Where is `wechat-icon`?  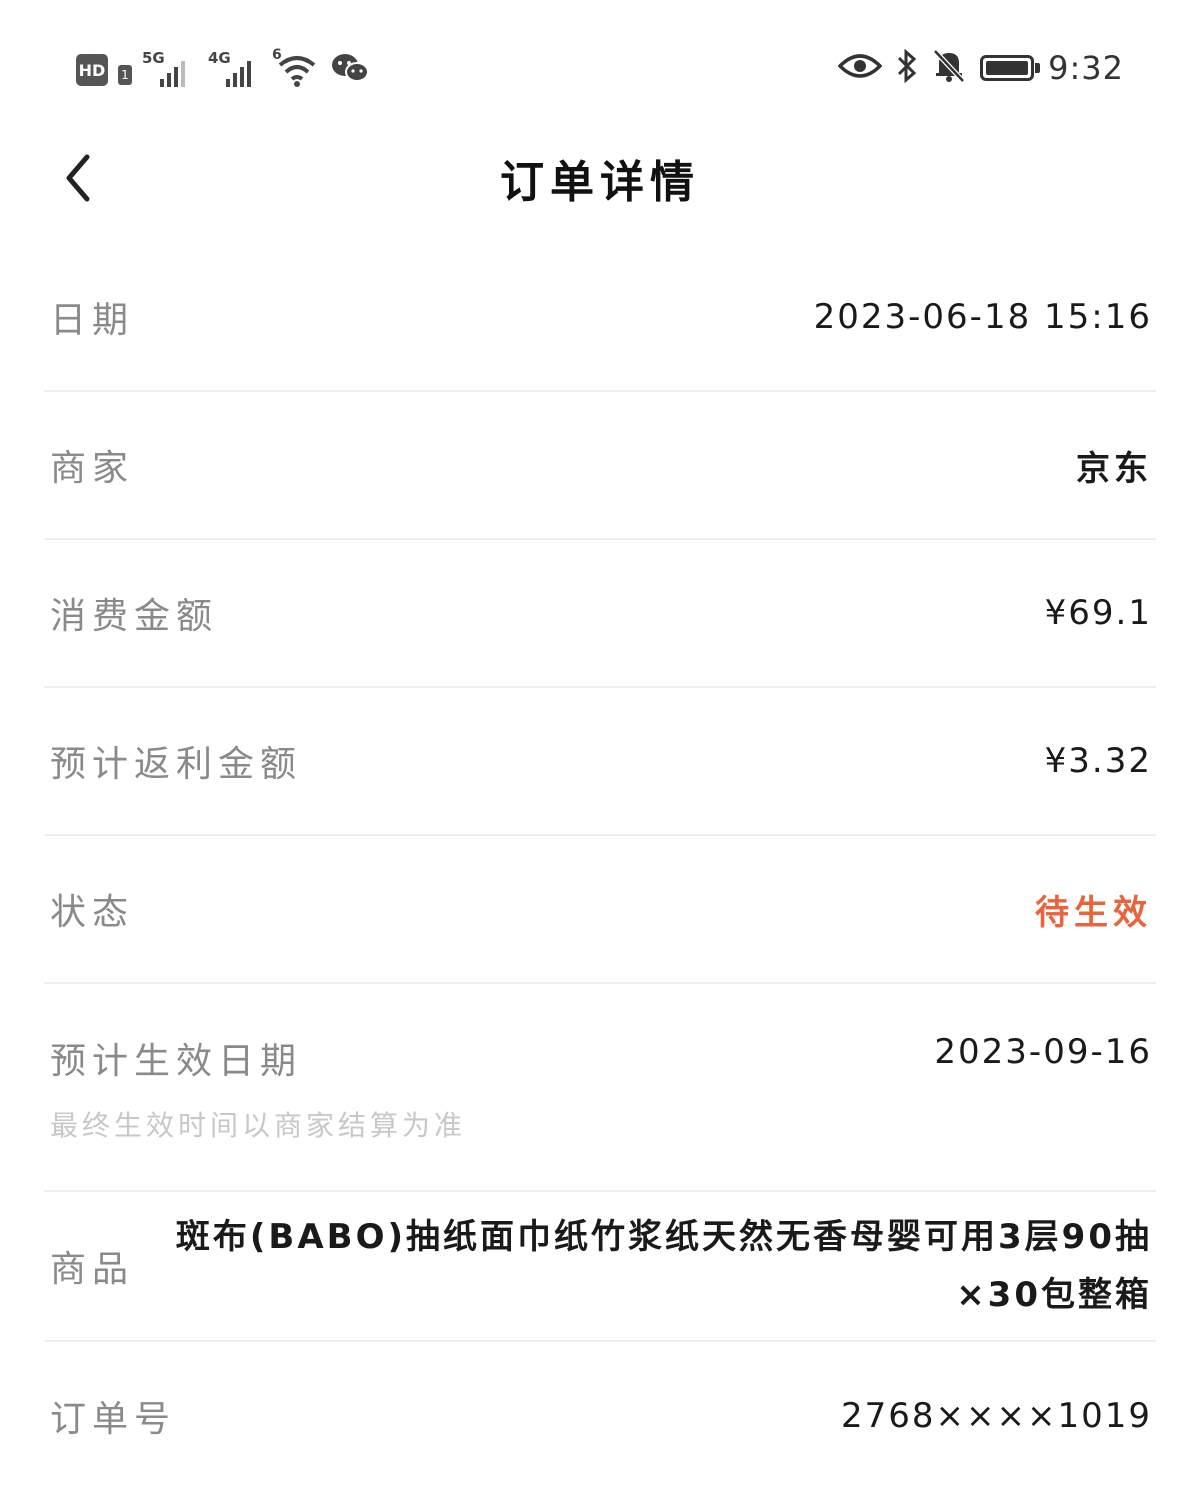 wechat-icon is located at coordinates (350, 70).